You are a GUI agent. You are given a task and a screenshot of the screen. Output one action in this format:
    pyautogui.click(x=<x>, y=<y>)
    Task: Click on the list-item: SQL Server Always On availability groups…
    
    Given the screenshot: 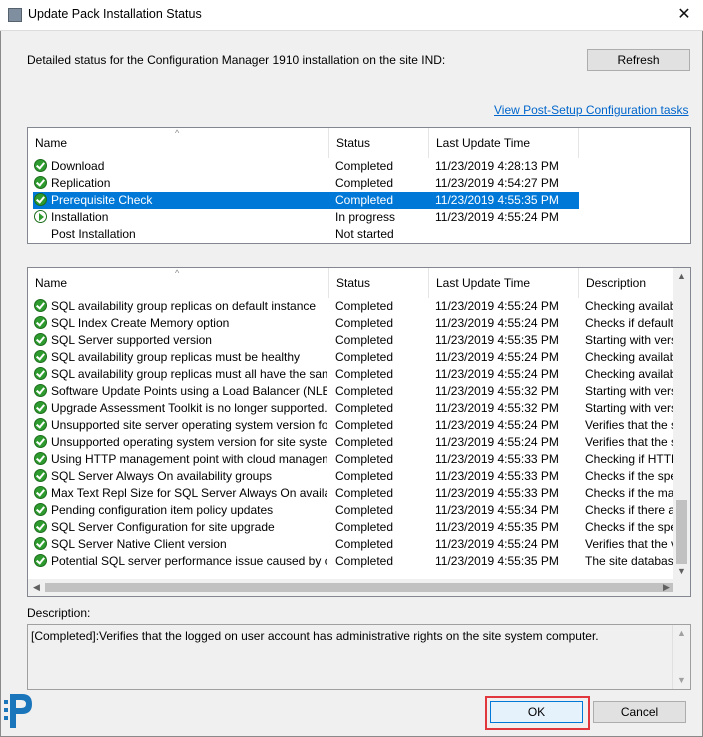 What is the action you would take?
    pyautogui.click(x=359, y=476)
    